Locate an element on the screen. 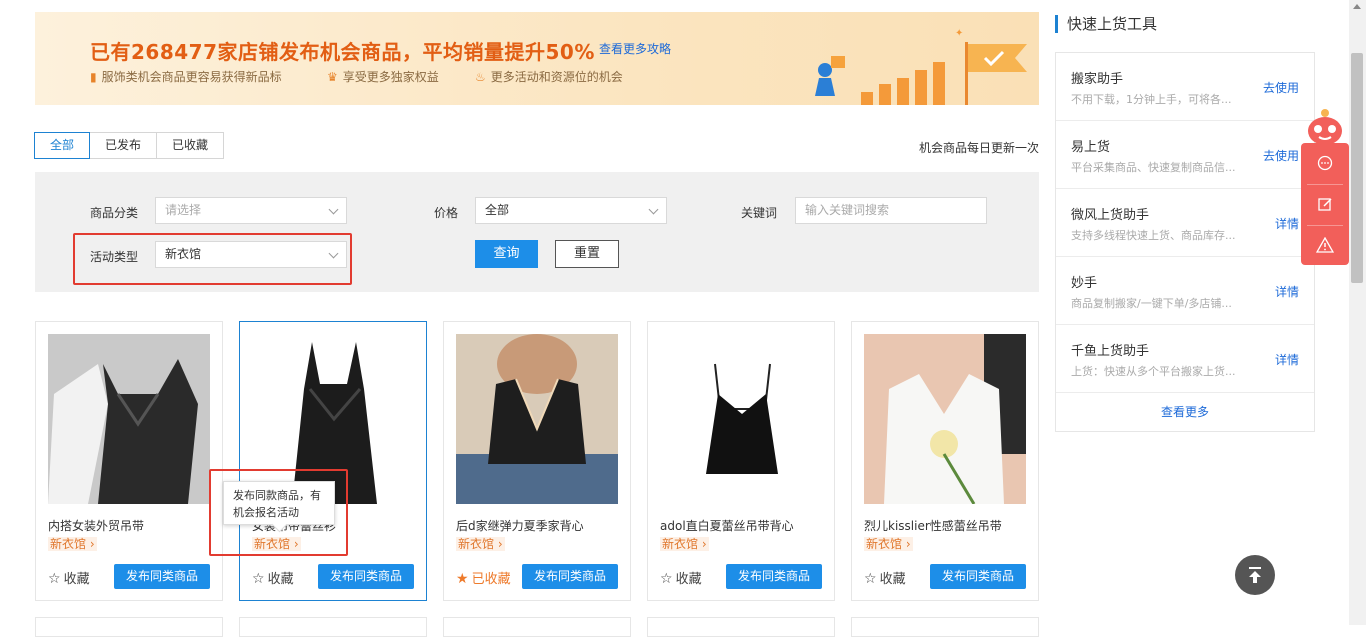 This screenshot has height=637, width=1366. side-title: 快速上货工具 is located at coordinates (1106, 24).